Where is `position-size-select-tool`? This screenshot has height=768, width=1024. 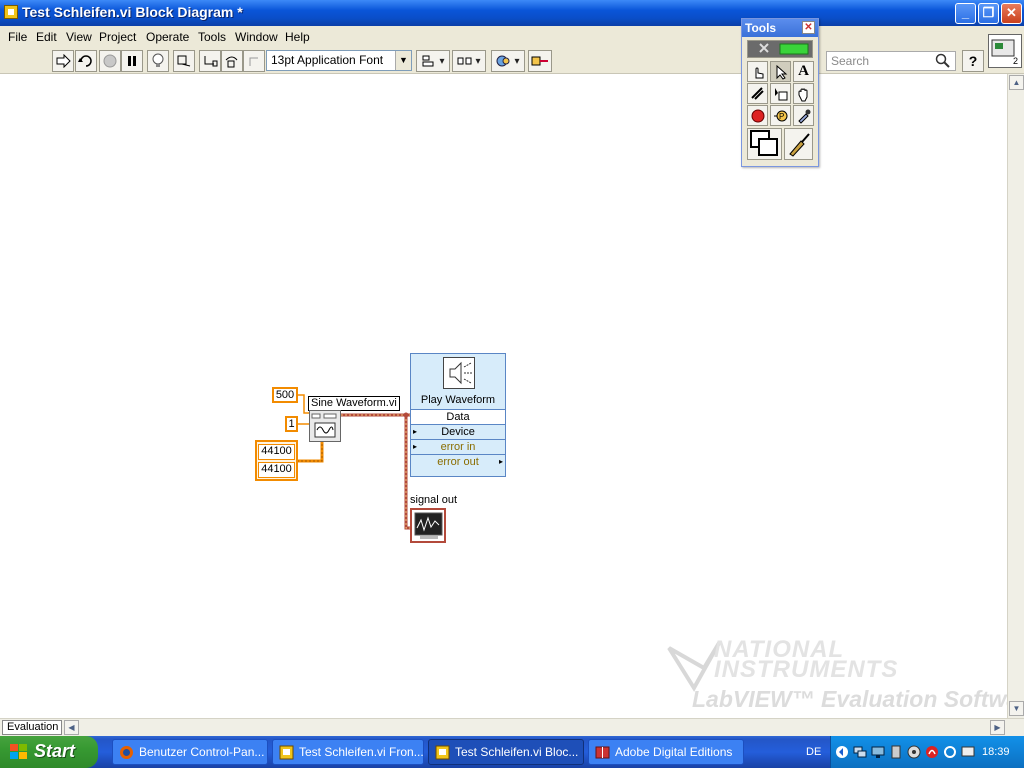 position-size-select-tool is located at coordinates (780, 71).